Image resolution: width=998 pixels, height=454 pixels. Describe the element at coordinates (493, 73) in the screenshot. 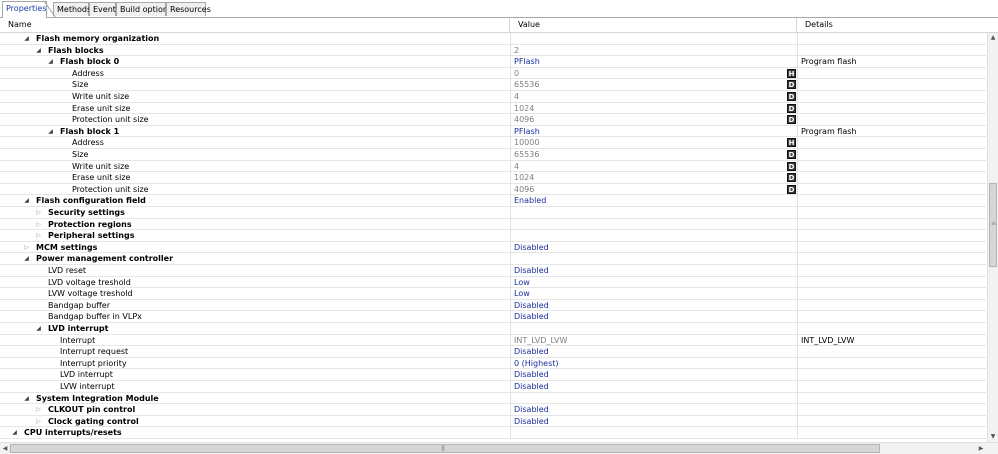

I see `table-row: Address 0 H` at that location.